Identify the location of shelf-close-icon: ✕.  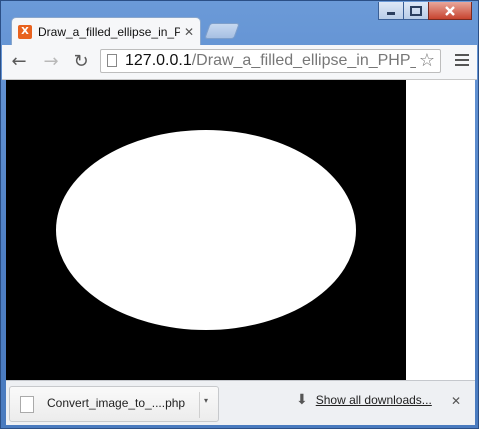
(456, 401).